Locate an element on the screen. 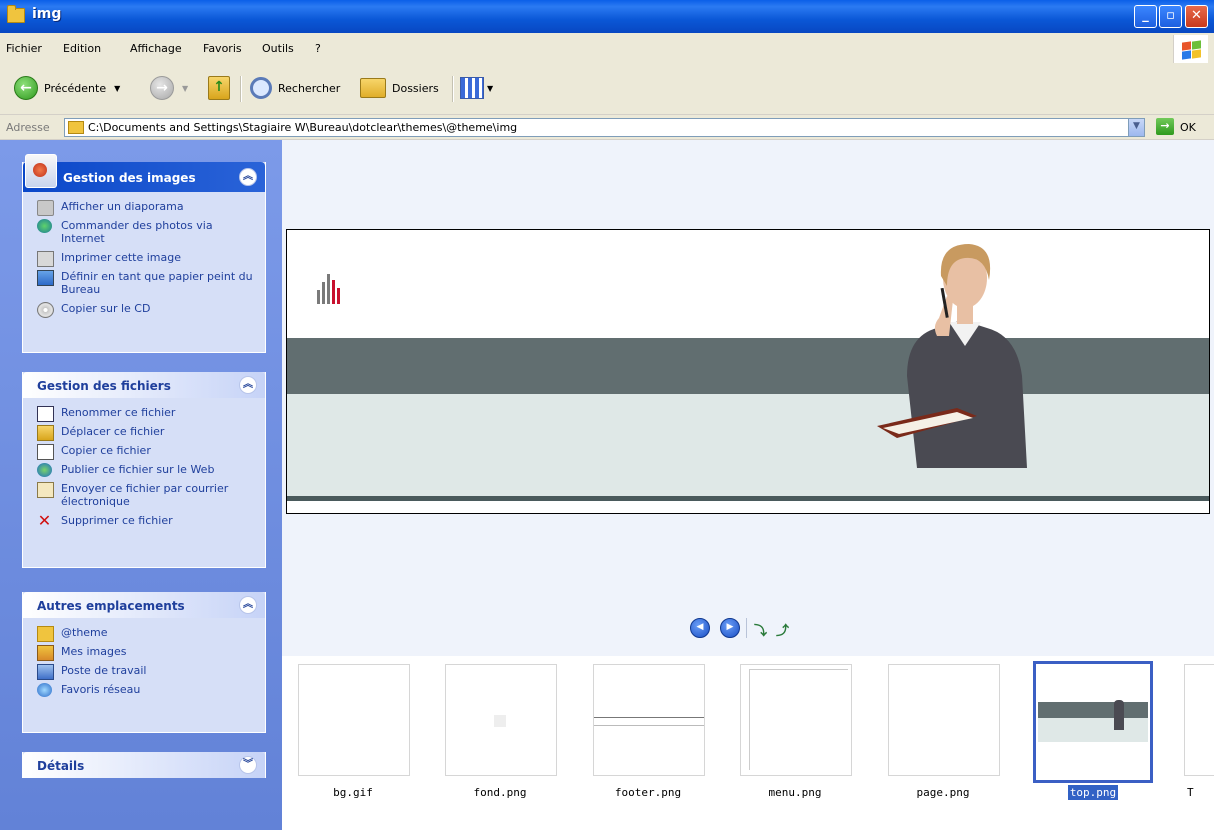  task-rename: Renommer ce fichier is located at coordinates (145, 414).